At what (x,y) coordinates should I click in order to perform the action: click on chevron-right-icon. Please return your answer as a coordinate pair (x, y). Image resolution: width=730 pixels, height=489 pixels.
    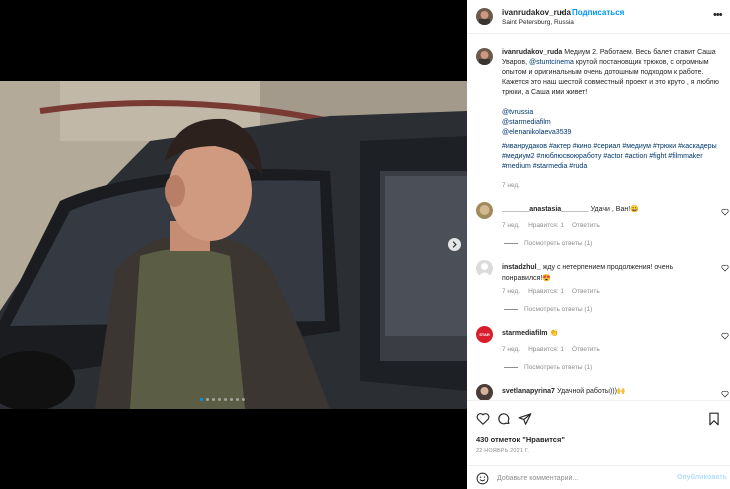
    Looking at the image, I should click on (454, 244).